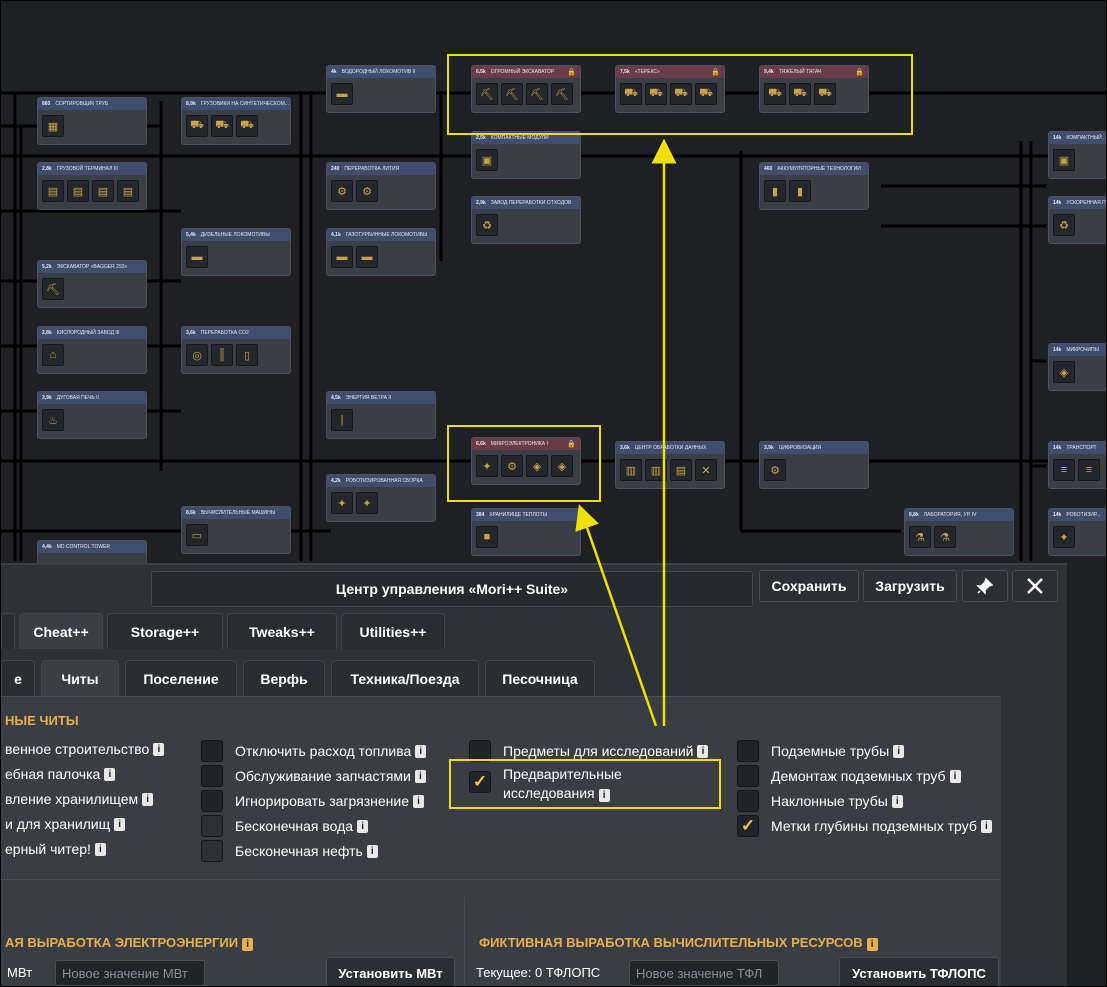  What do you see at coordinates (60, 774) in the screenshot?
I see `cheat-row-2: ебная палочка i` at bounding box center [60, 774].